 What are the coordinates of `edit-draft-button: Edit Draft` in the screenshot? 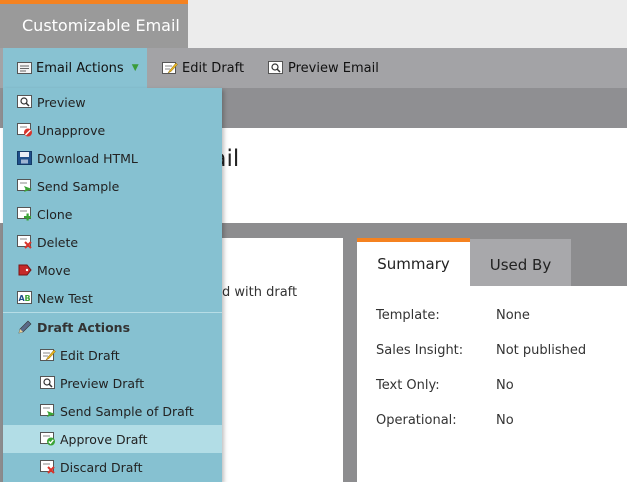 It's located at (203, 68).